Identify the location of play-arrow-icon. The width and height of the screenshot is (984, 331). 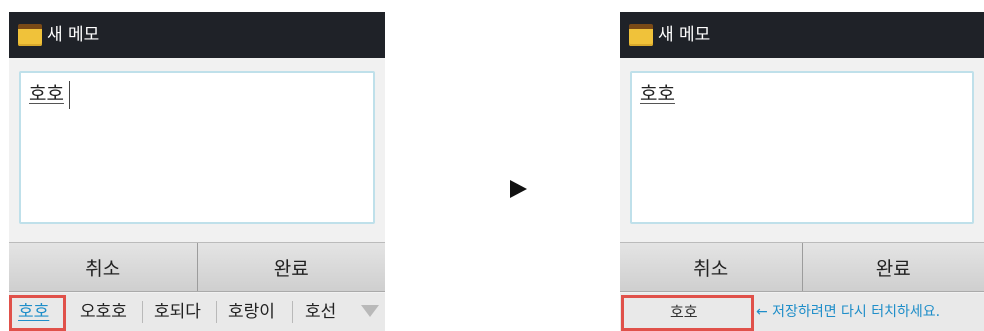
(518, 189).